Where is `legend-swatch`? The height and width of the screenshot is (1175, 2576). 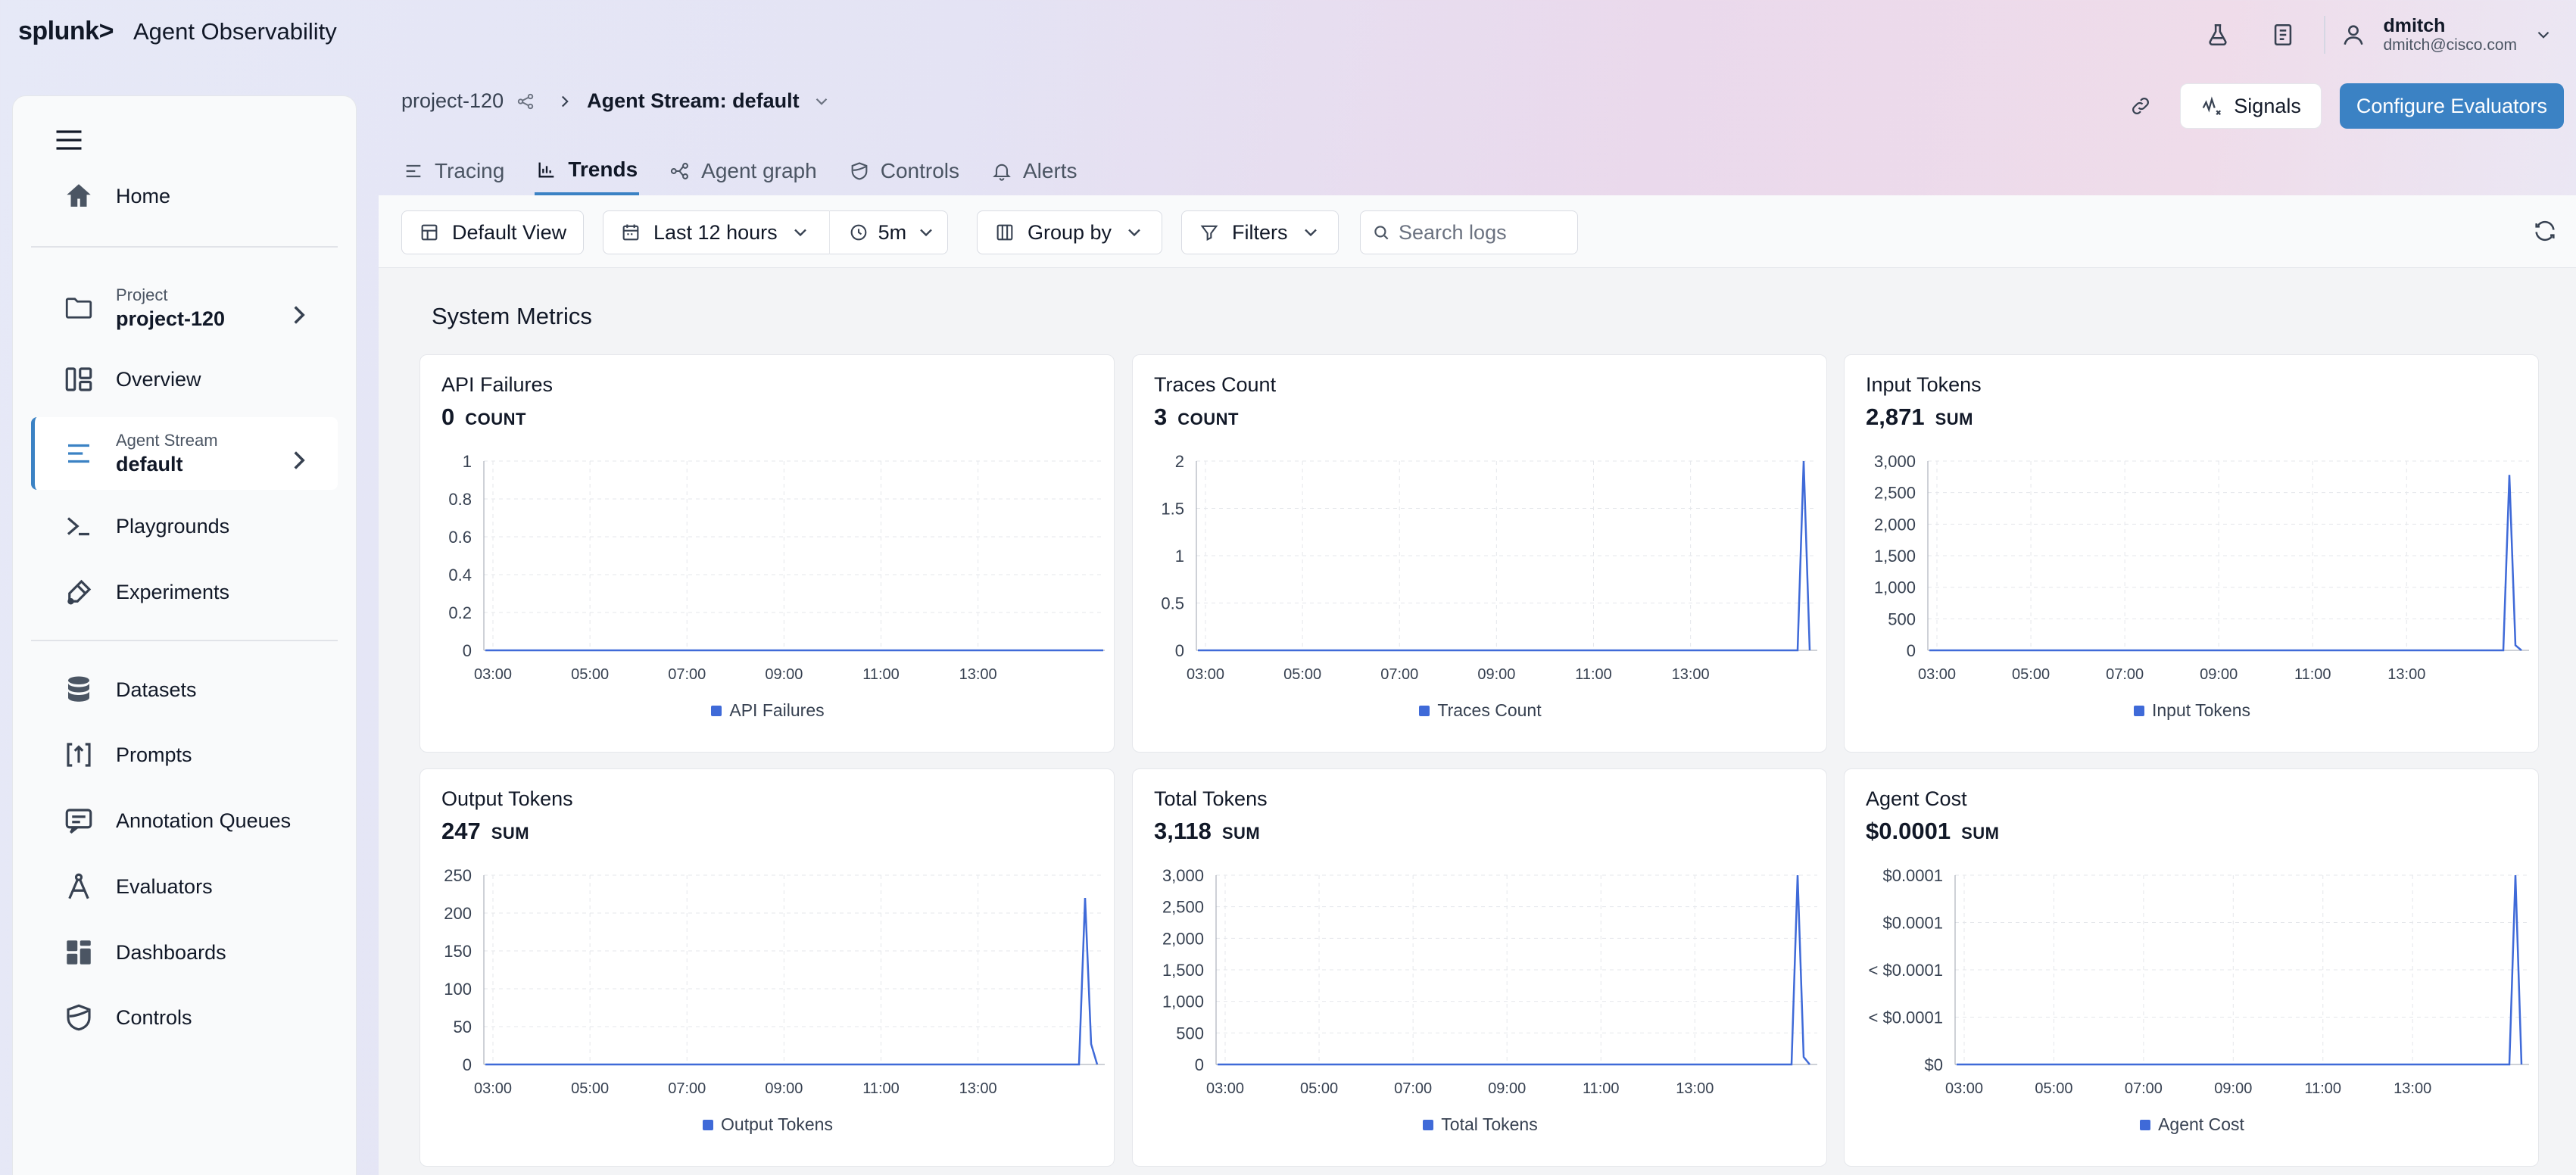
legend-swatch is located at coordinates (708, 1124).